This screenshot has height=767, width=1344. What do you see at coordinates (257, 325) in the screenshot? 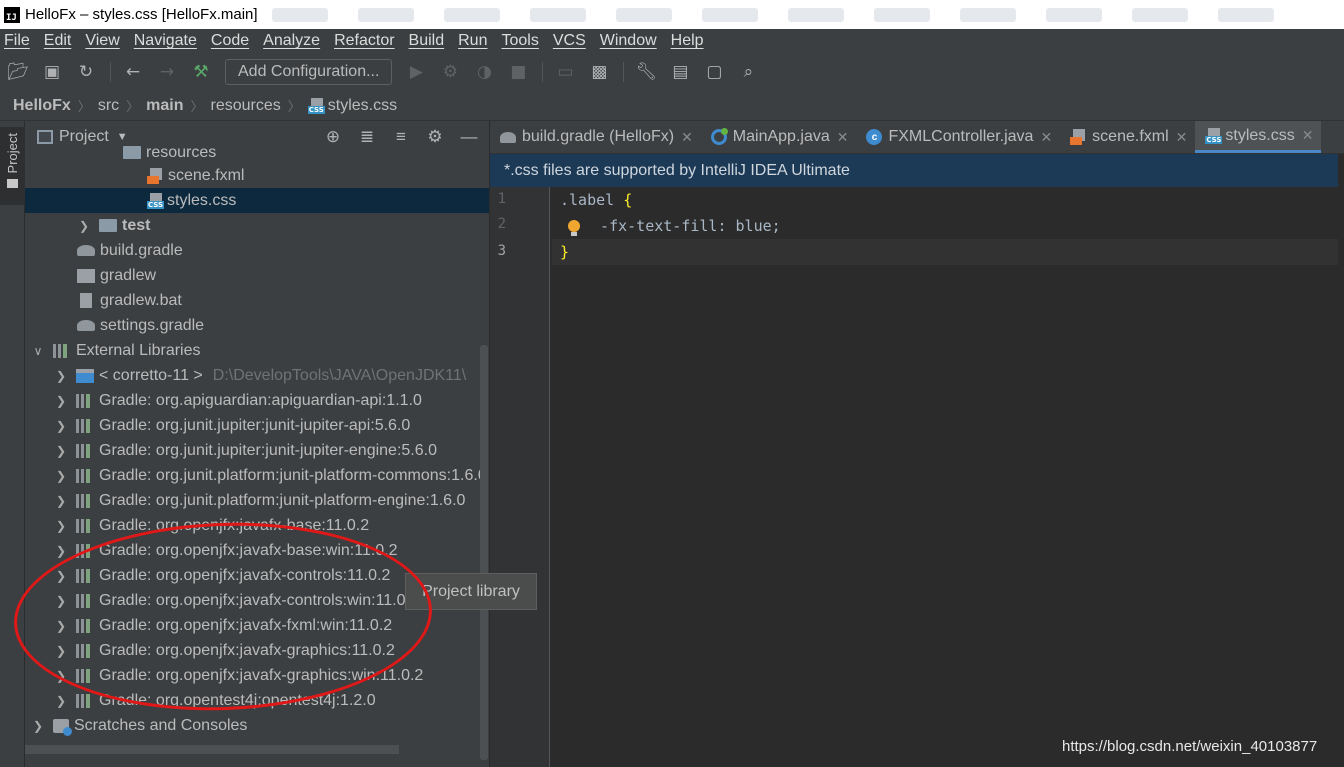
I see `tree-row-settings-gradle: settings.gradle` at bounding box center [257, 325].